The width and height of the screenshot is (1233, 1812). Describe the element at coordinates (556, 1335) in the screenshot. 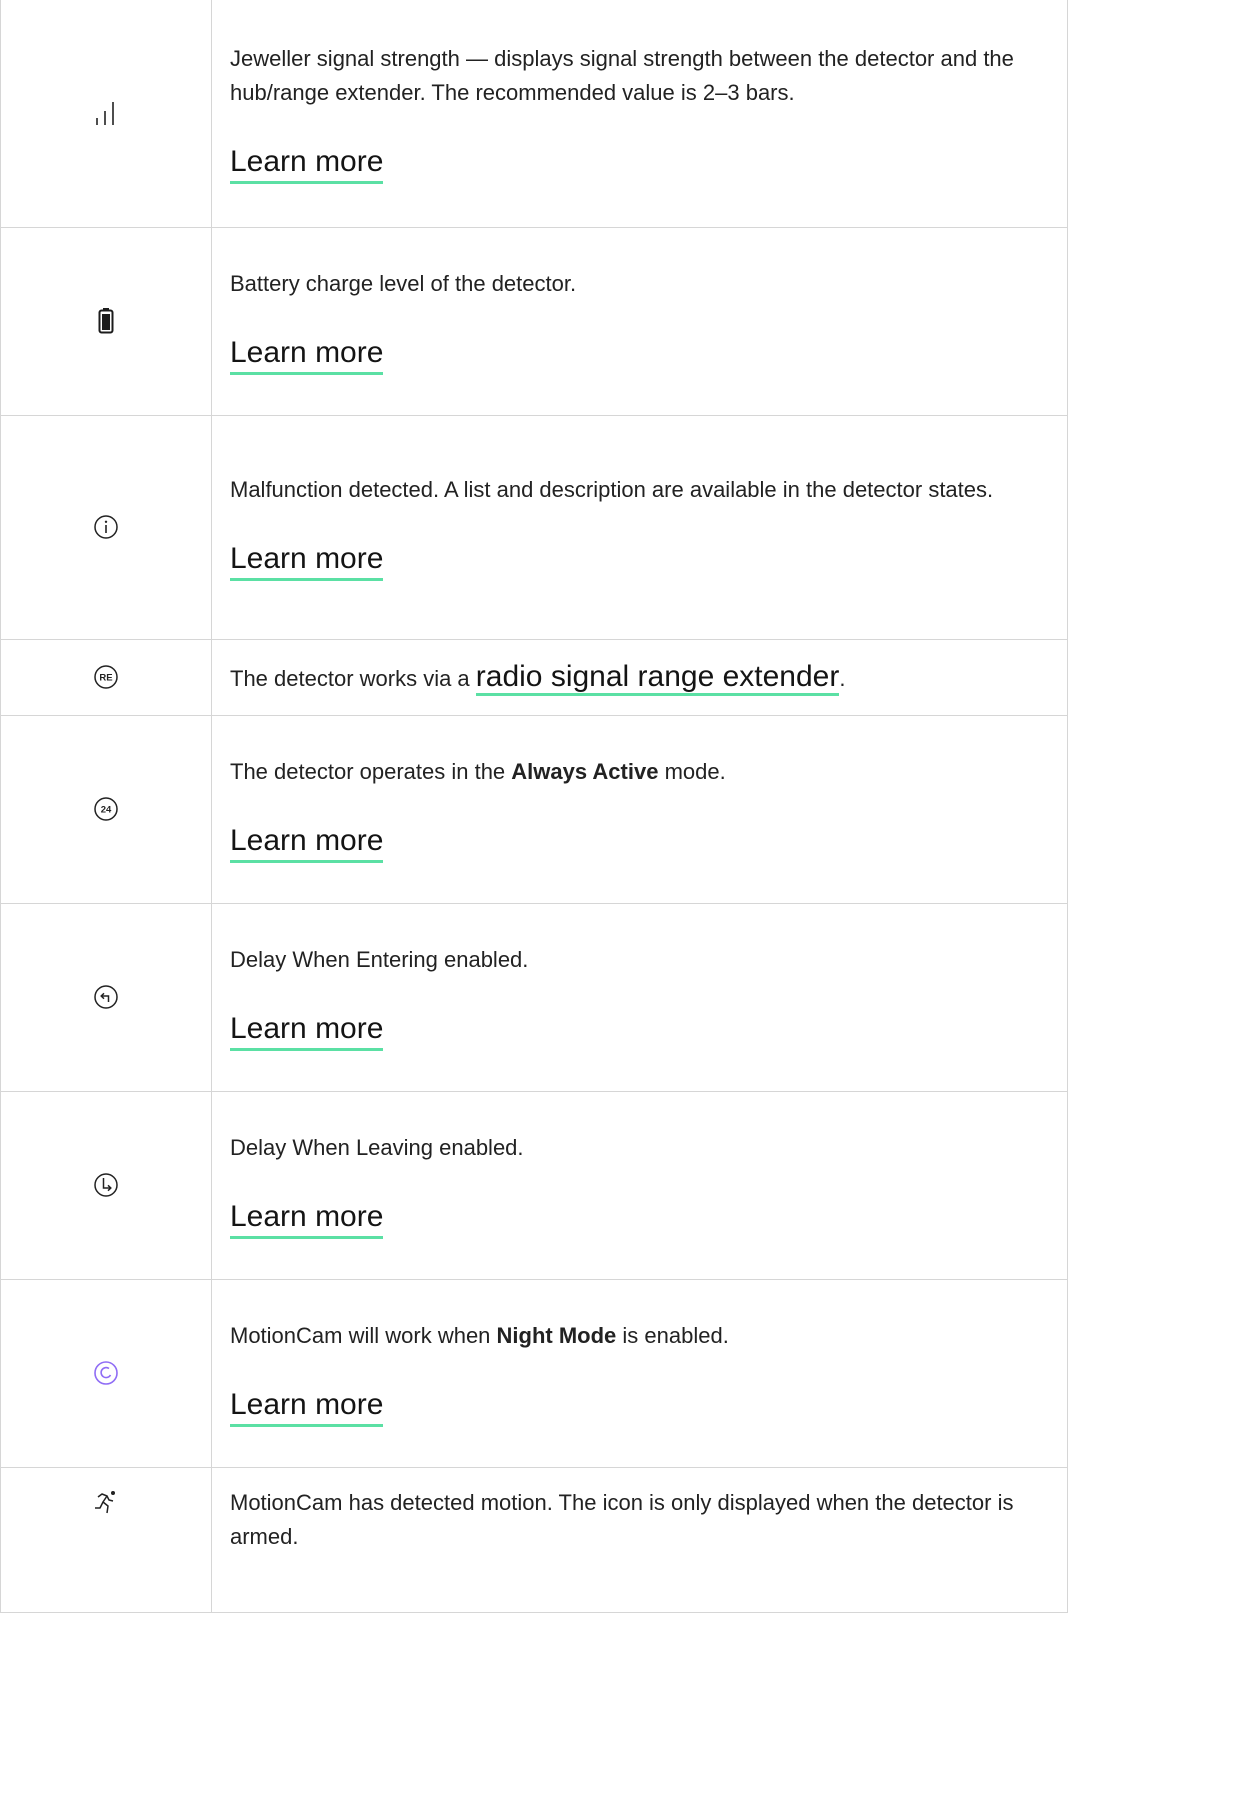

I see `mode-name: Night Mode` at that location.